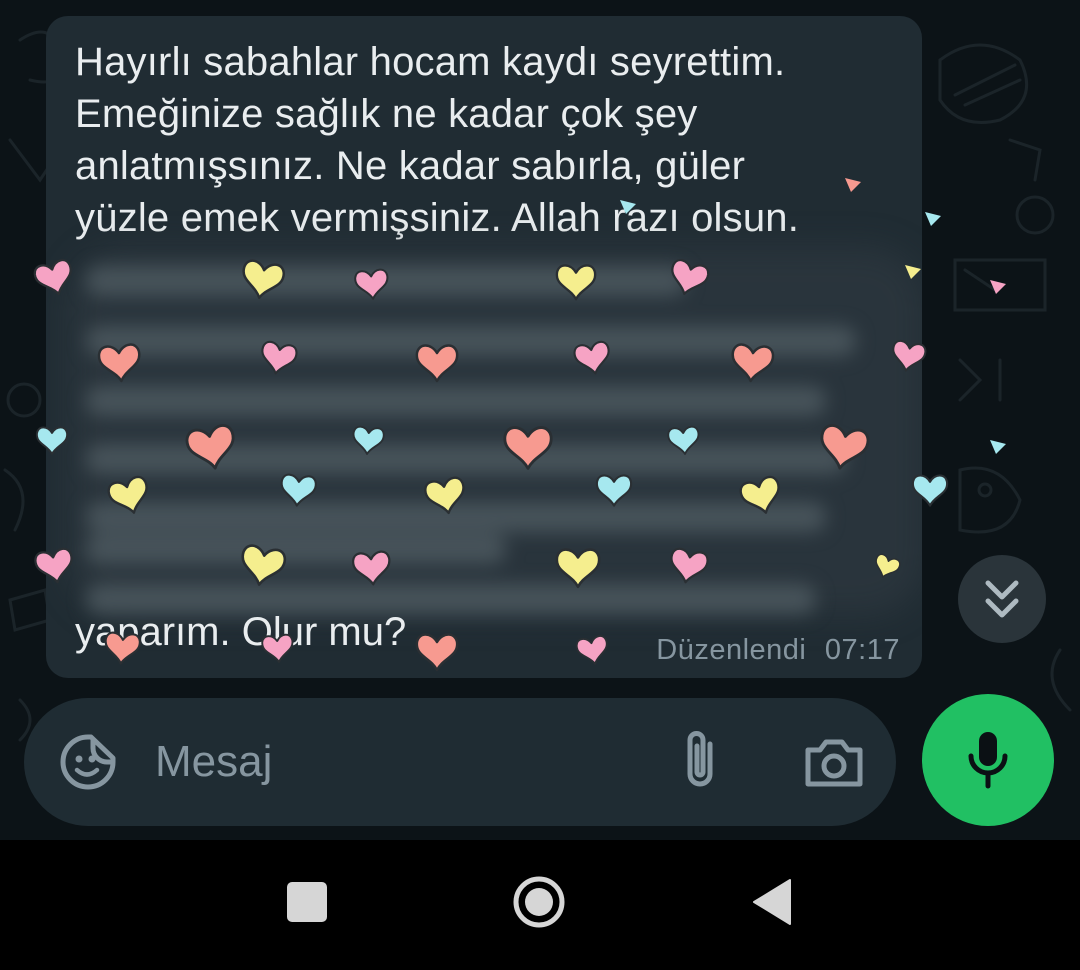  I want to click on paperclip-icon, so click(702, 762).